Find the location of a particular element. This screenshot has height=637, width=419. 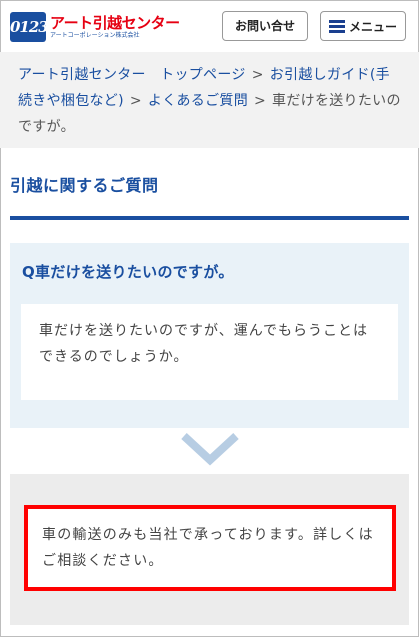

logo-mark: 0123 is located at coordinates (29, 27).